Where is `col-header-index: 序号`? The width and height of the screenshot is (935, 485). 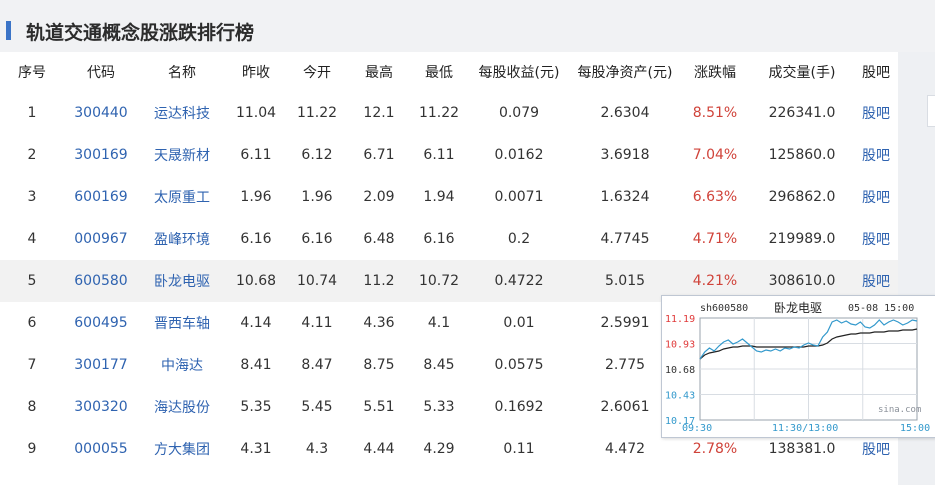
col-header-index: 序号 is located at coordinates (32, 73).